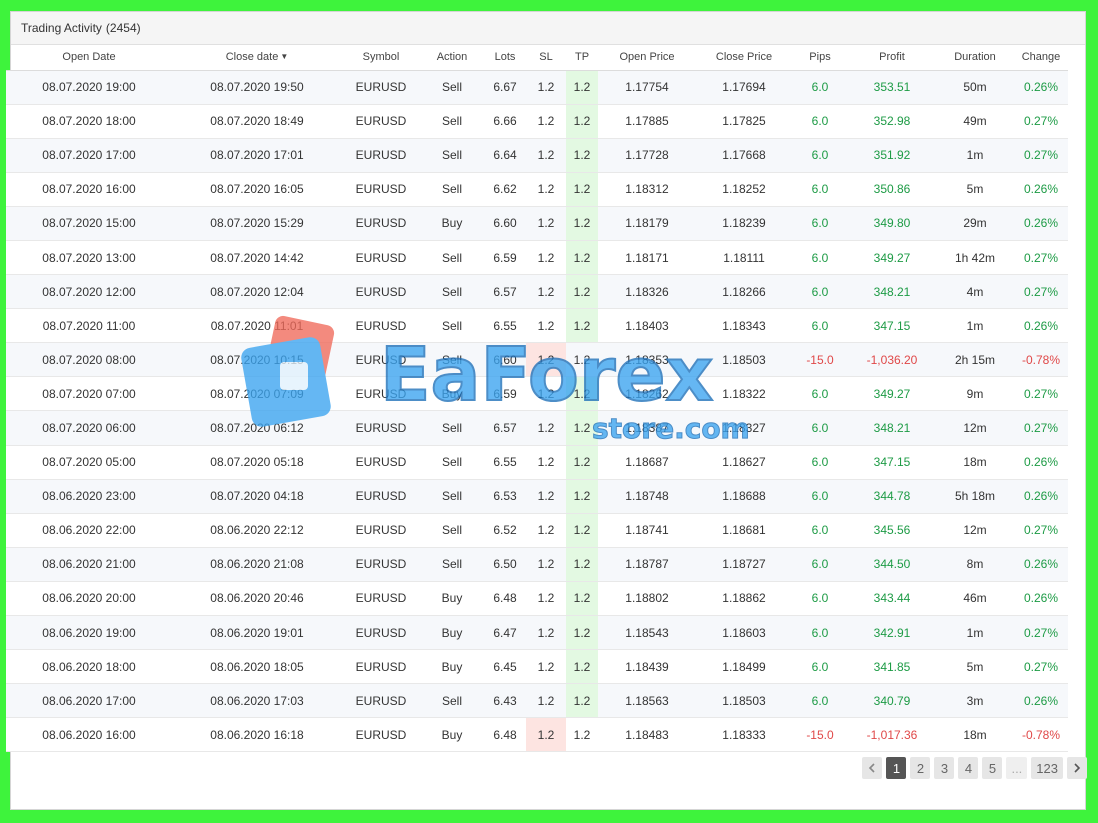 This screenshot has height=823, width=1098. What do you see at coordinates (744, 633) in the screenshot?
I see `cell-close-price: 1.18603` at bounding box center [744, 633].